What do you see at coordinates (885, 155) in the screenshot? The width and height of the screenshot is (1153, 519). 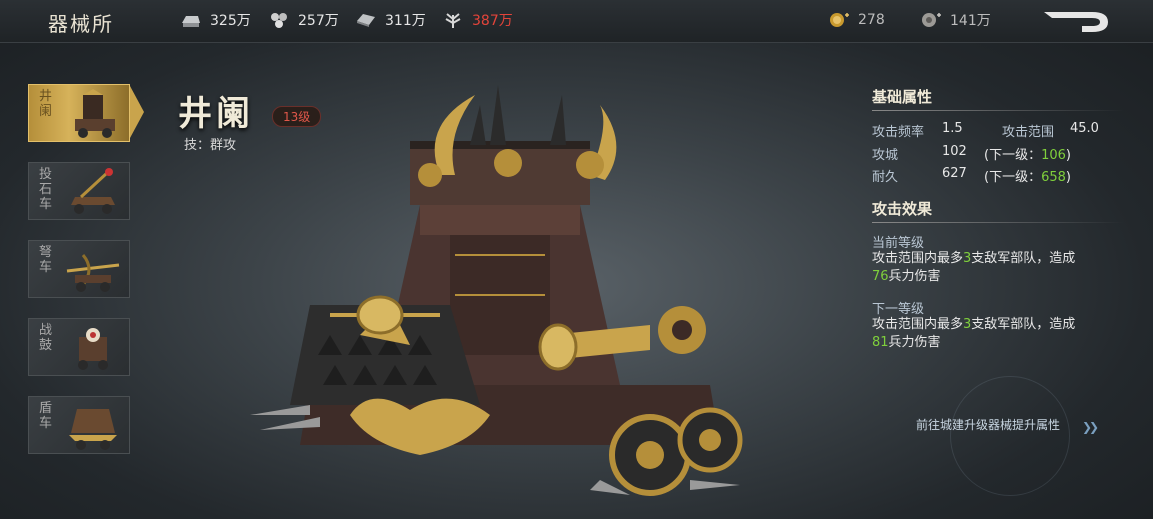 I see `siege-label: 攻城` at bounding box center [885, 155].